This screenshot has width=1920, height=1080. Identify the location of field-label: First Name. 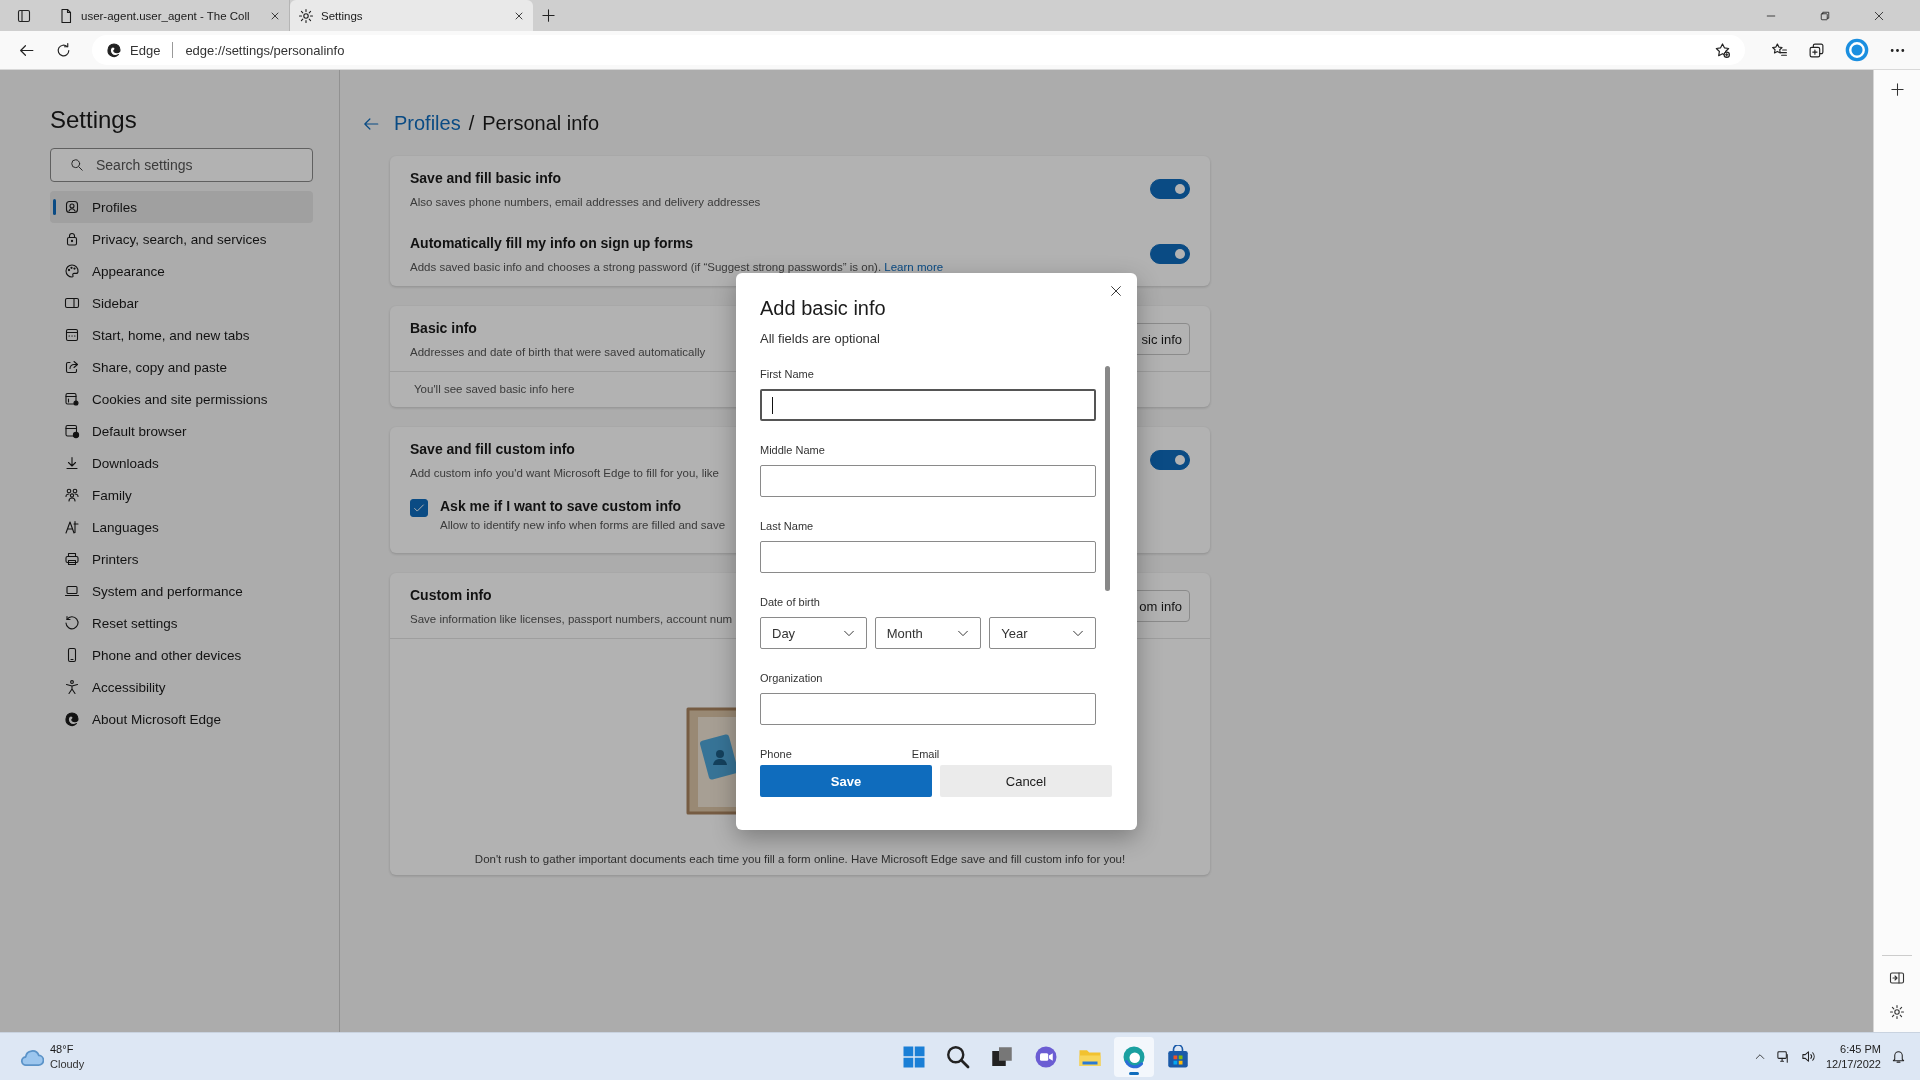
(787, 374).